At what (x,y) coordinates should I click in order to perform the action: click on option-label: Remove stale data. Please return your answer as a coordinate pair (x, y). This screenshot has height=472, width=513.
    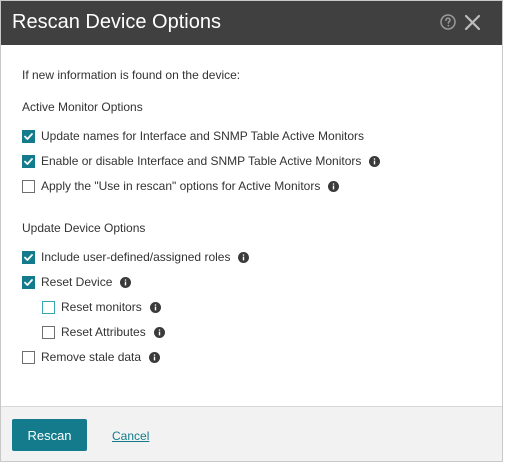
    Looking at the image, I should click on (91, 357).